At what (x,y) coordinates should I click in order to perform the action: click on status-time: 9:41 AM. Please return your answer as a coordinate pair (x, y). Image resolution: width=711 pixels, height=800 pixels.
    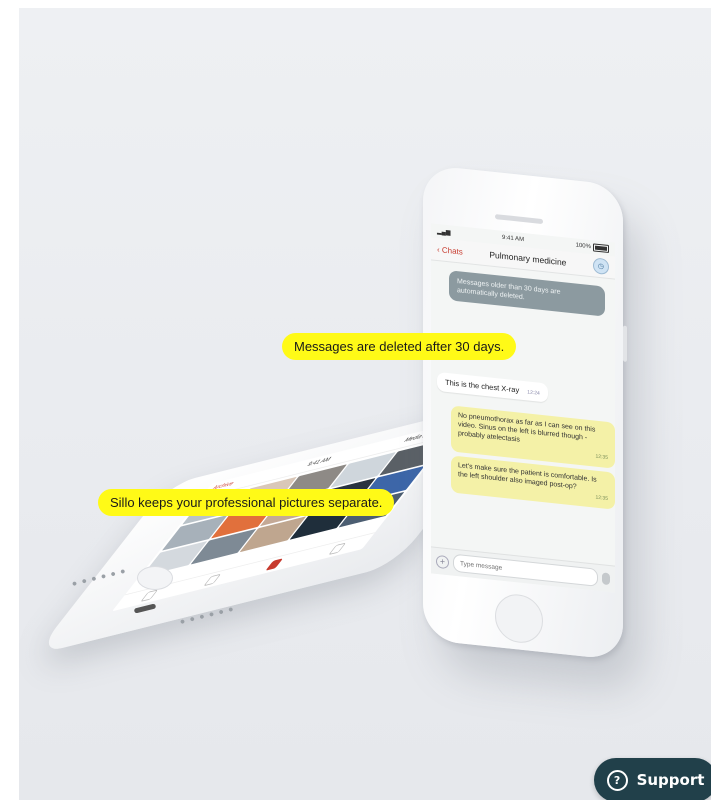
    Looking at the image, I should click on (513, 239).